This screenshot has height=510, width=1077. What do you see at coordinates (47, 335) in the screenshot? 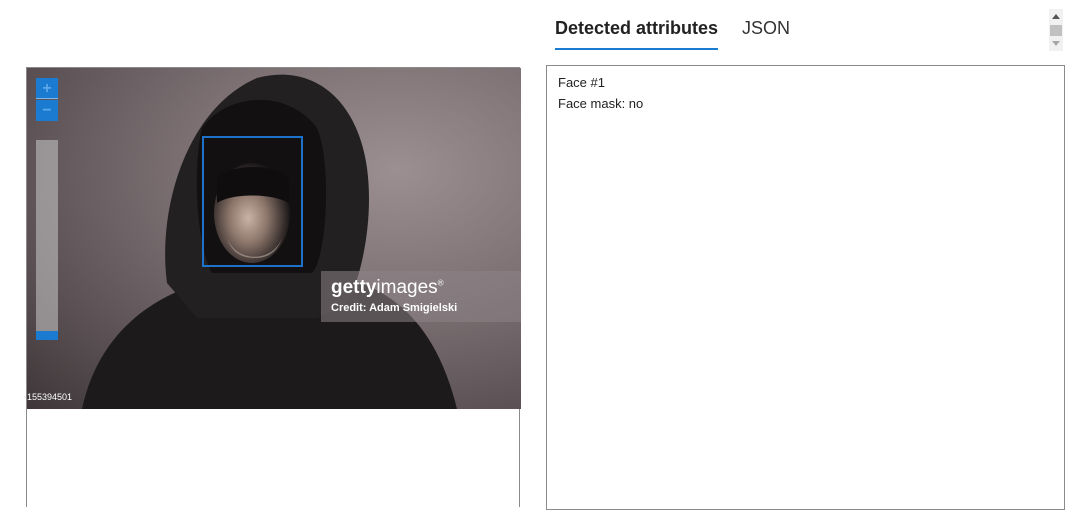
I see `zoom-slider-thumb` at bounding box center [47, 335].